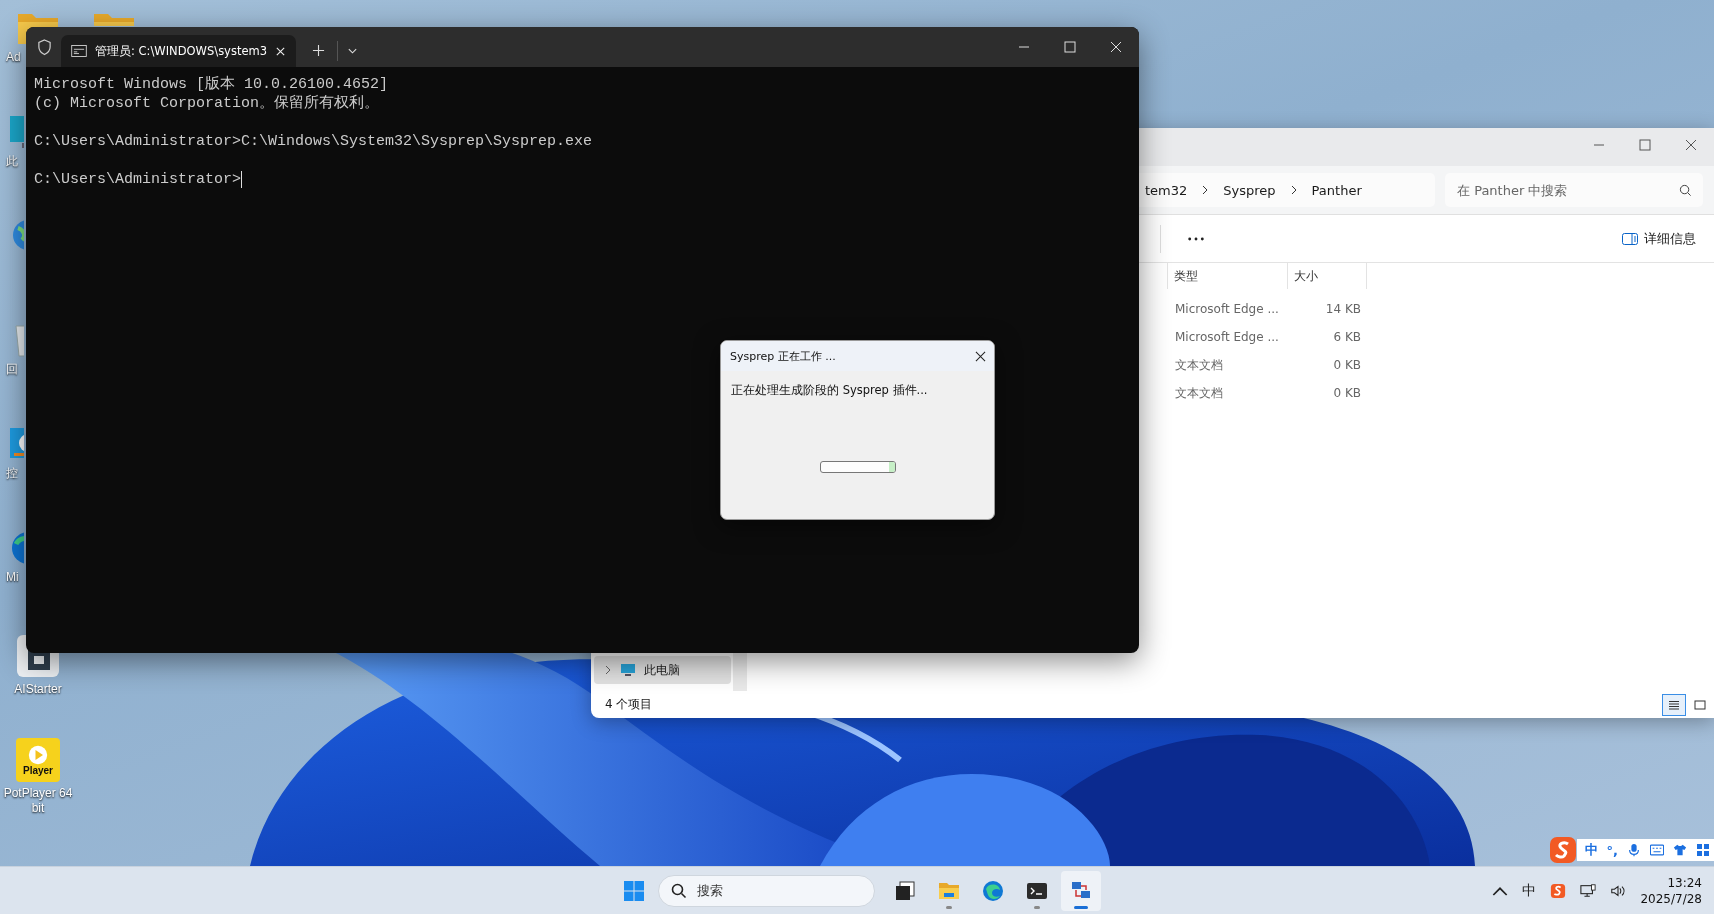  I want to click on grid-icon, so click(1703, 850).